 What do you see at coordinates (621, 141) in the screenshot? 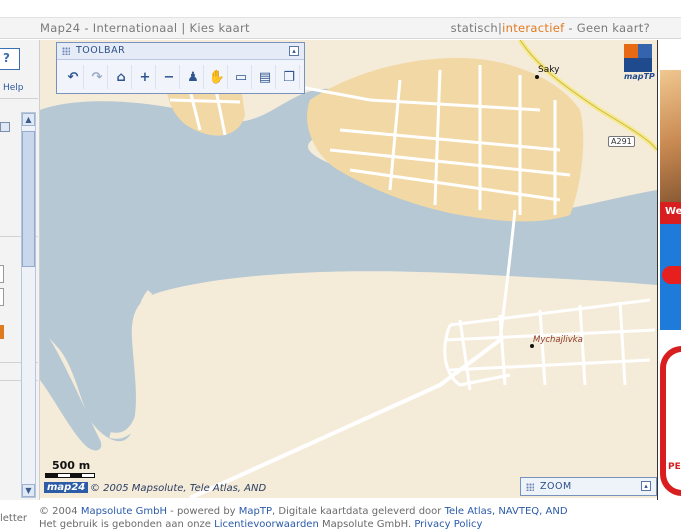
I see `road-number-badge: A291` at bounding box center [621, 141].